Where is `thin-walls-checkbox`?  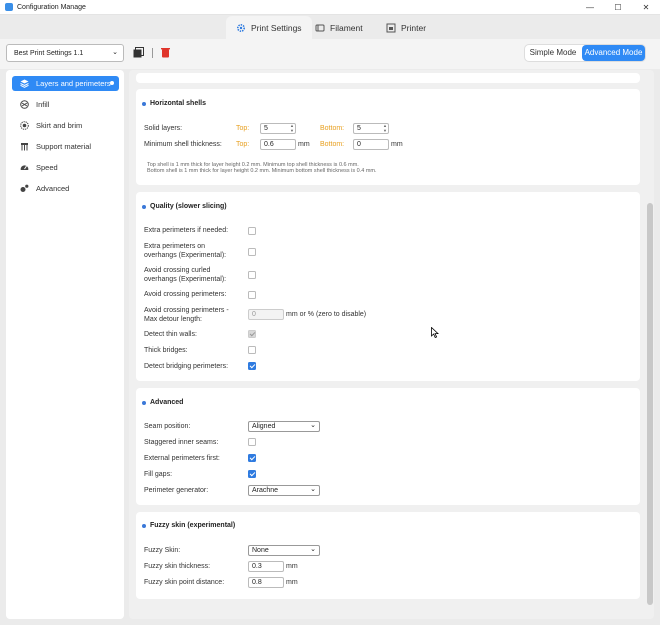
thin-walls-checkbox is located at coordinates (252, 334).